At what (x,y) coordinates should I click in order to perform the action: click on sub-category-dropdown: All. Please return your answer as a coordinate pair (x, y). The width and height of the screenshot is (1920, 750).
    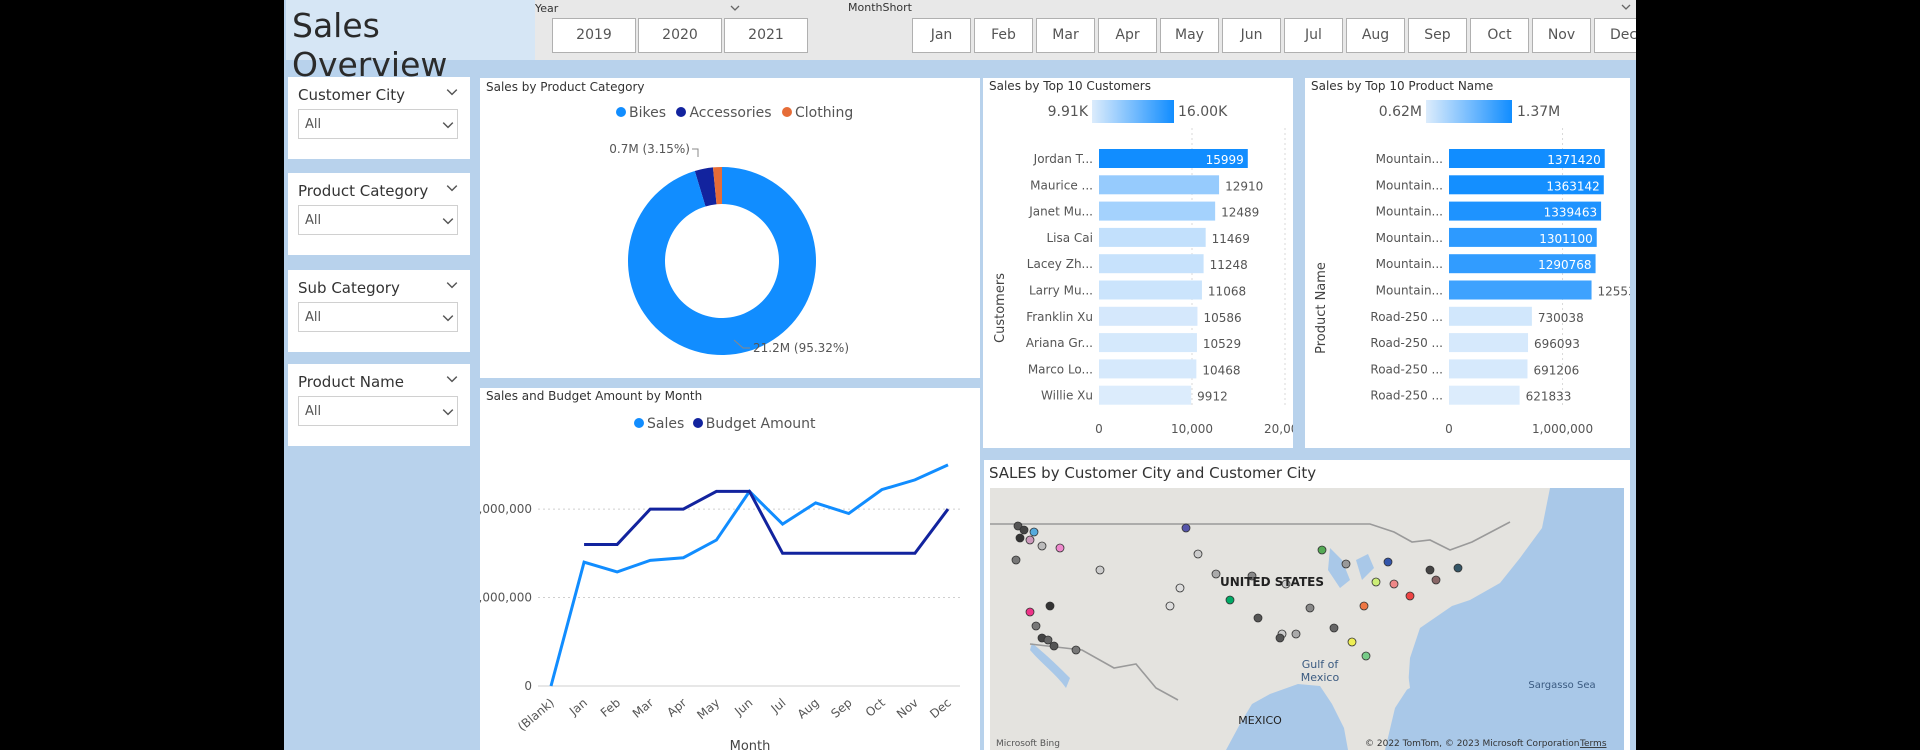
    Looking at the image, I should click on (378, 317).